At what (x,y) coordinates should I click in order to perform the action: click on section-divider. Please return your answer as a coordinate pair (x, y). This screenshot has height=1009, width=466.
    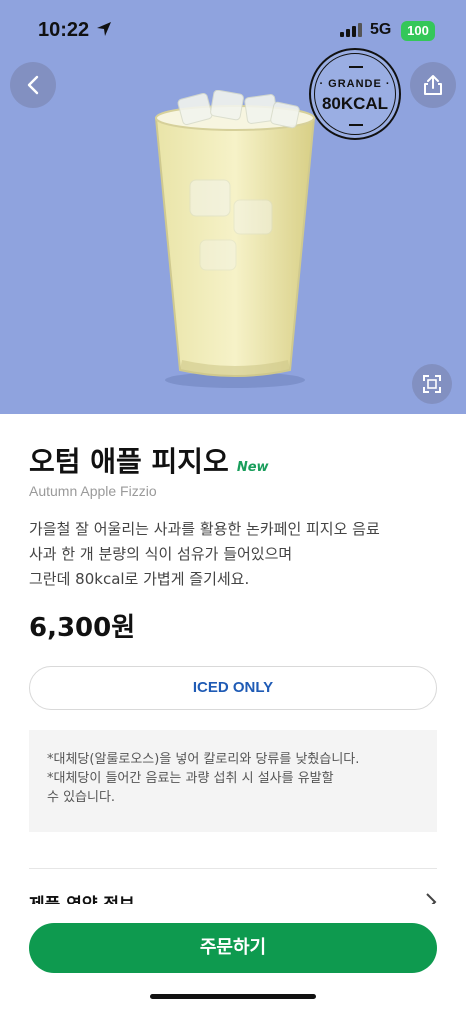
    Looking at the image, I should click on (233, 868).